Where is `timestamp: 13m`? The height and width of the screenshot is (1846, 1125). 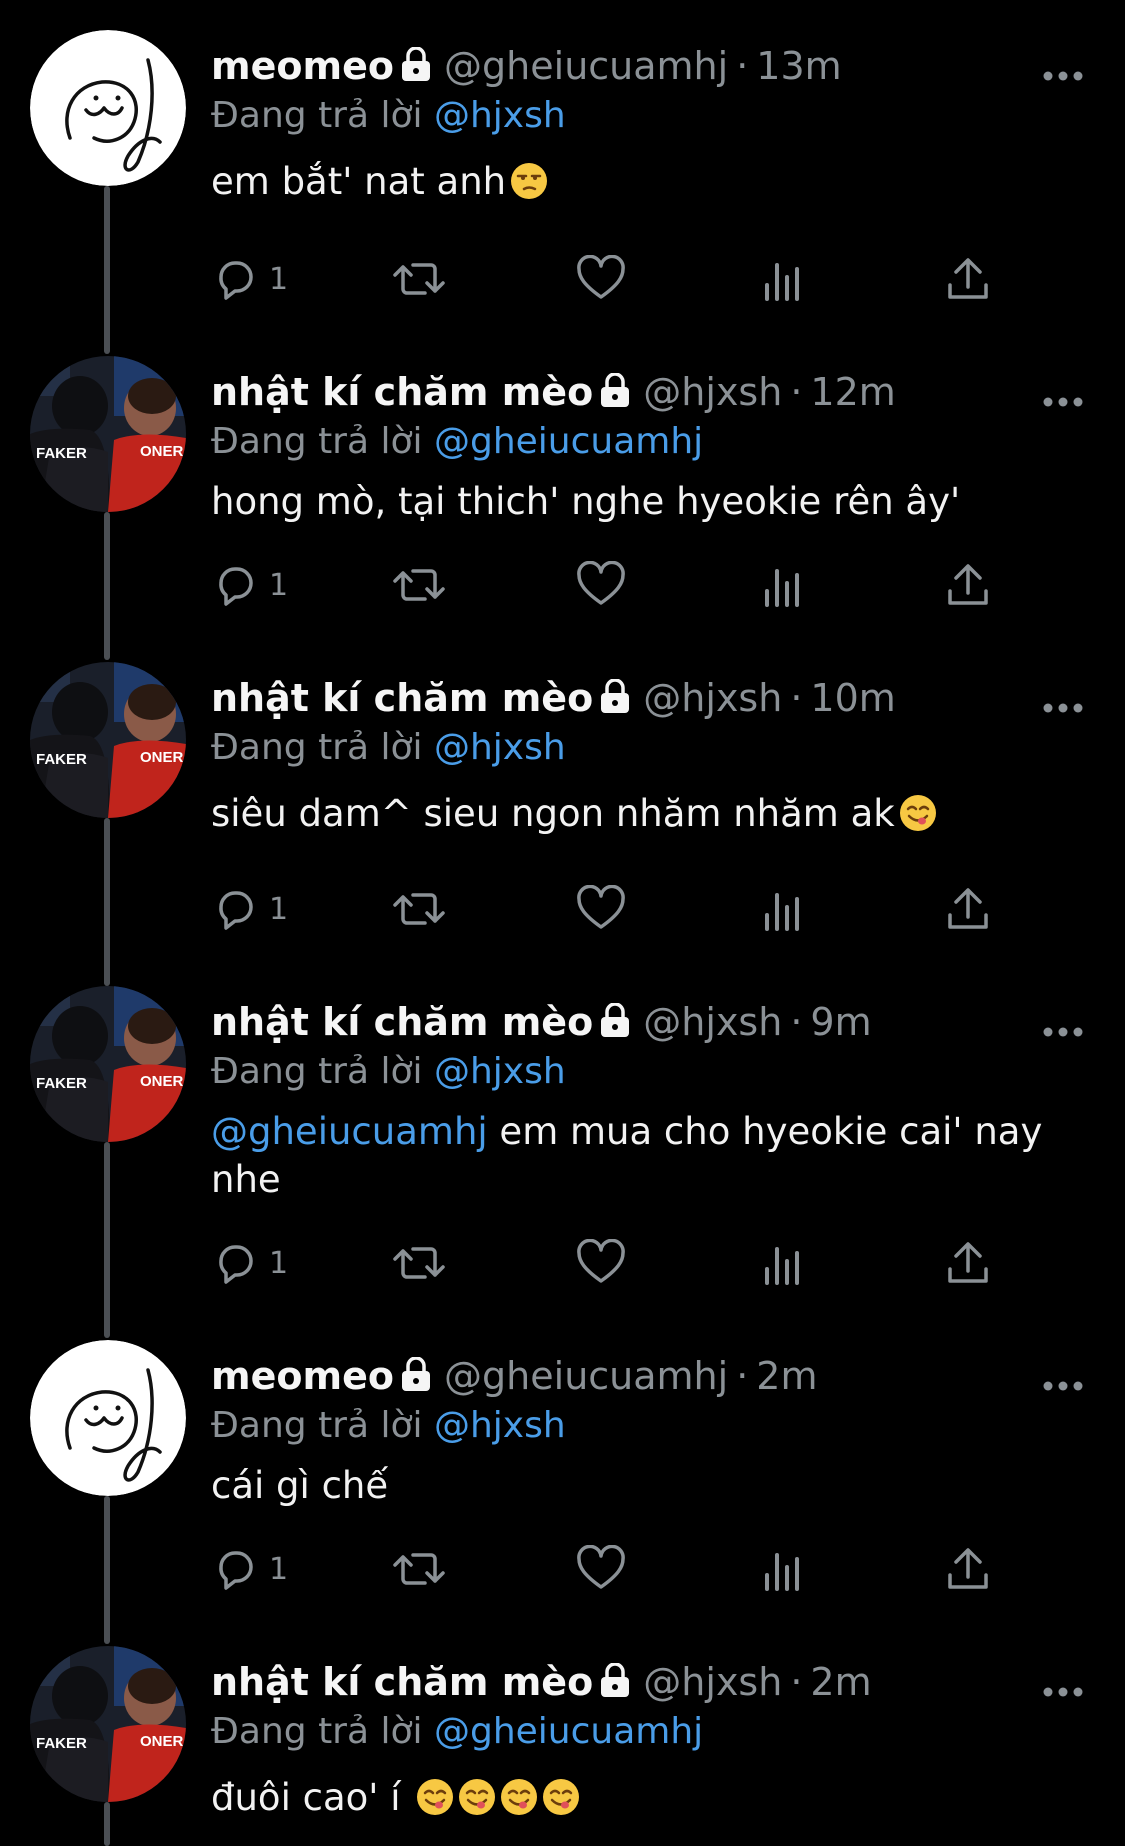 timestamp: 13m is located at coordinates (798, 66).